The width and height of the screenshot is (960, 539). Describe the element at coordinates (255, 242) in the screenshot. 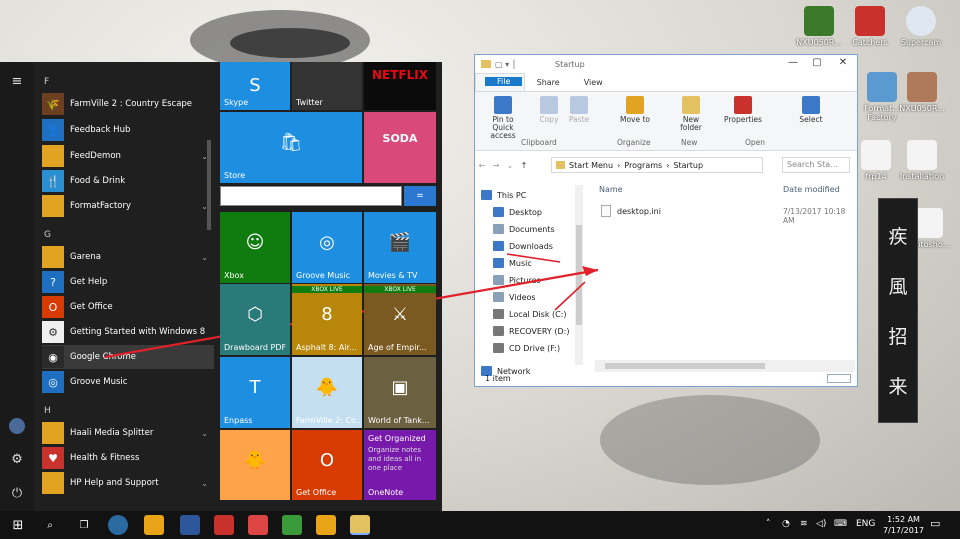

I see `tile-glyph-icon: ☺` at that location.